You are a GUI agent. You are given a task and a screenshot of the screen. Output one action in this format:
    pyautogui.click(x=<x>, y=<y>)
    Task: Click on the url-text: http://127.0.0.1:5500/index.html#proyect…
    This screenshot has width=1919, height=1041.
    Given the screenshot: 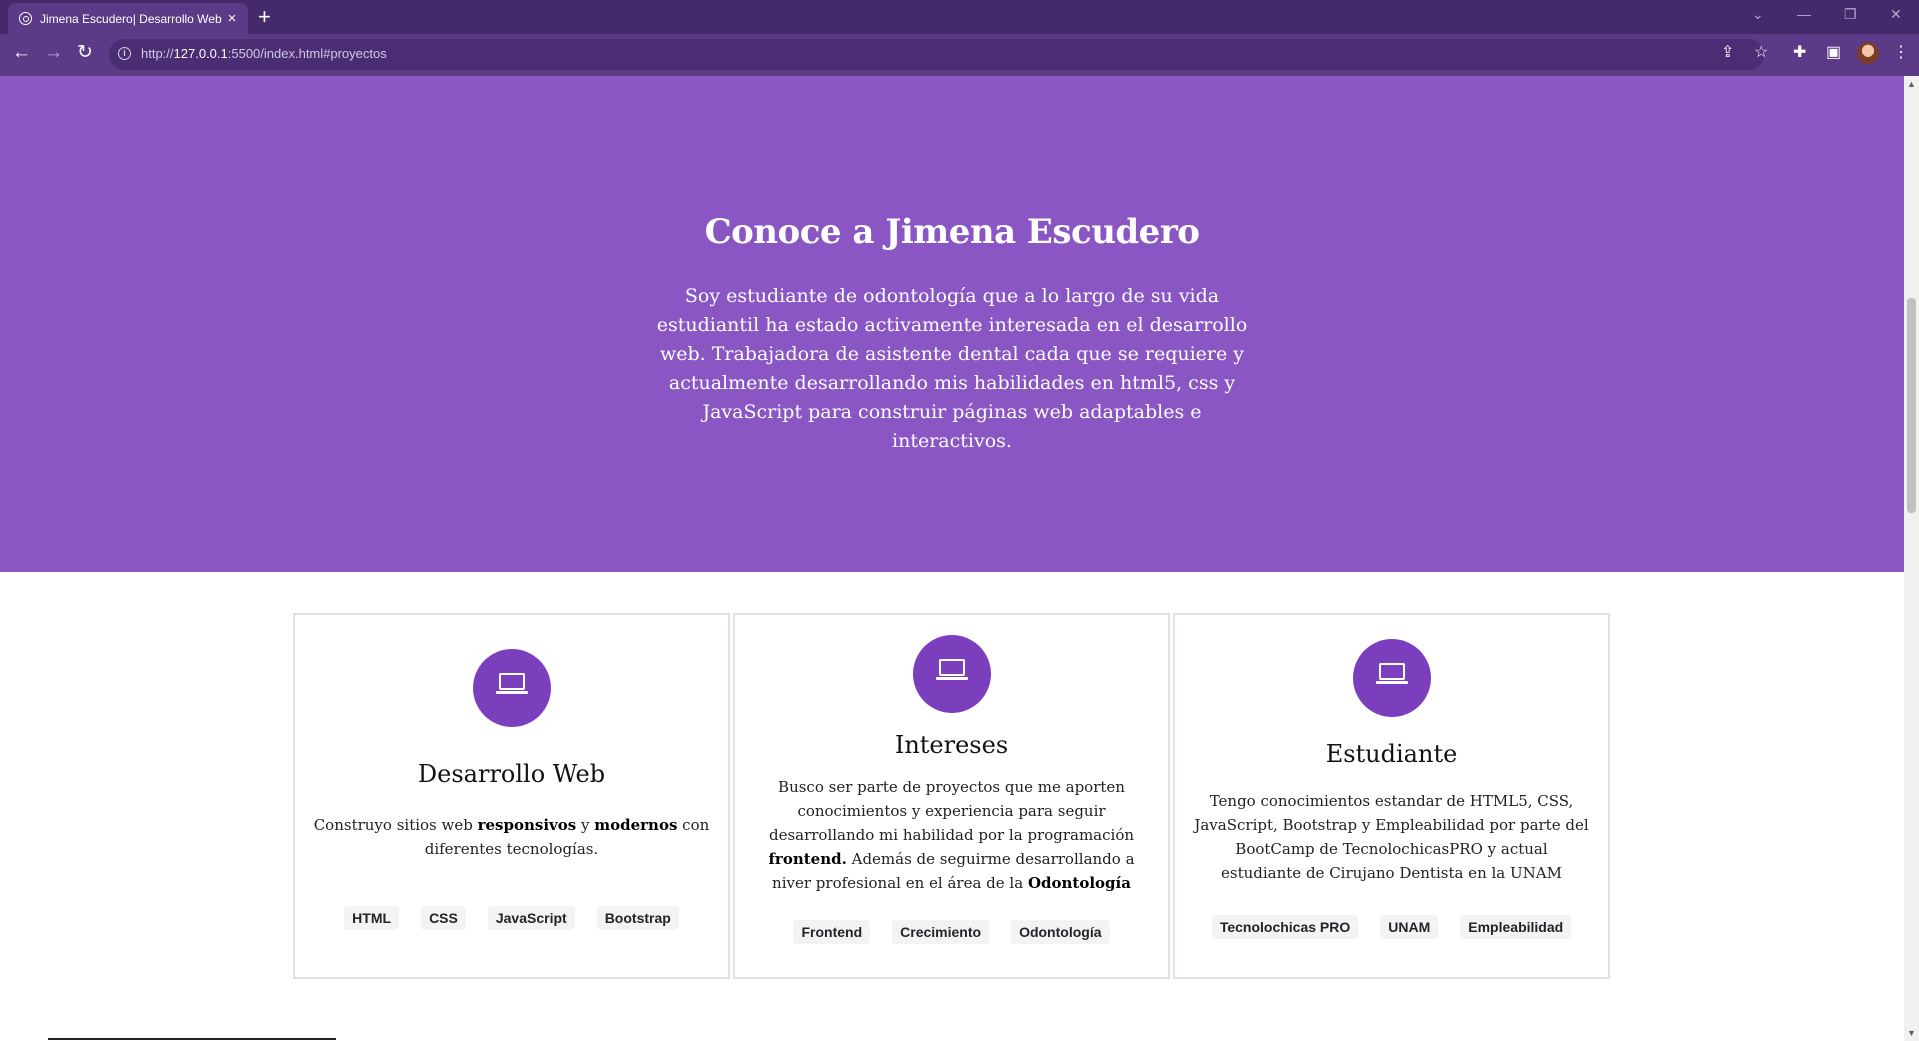 What is the action you would take?
    pyautogui.click(x=264, y=53)
    